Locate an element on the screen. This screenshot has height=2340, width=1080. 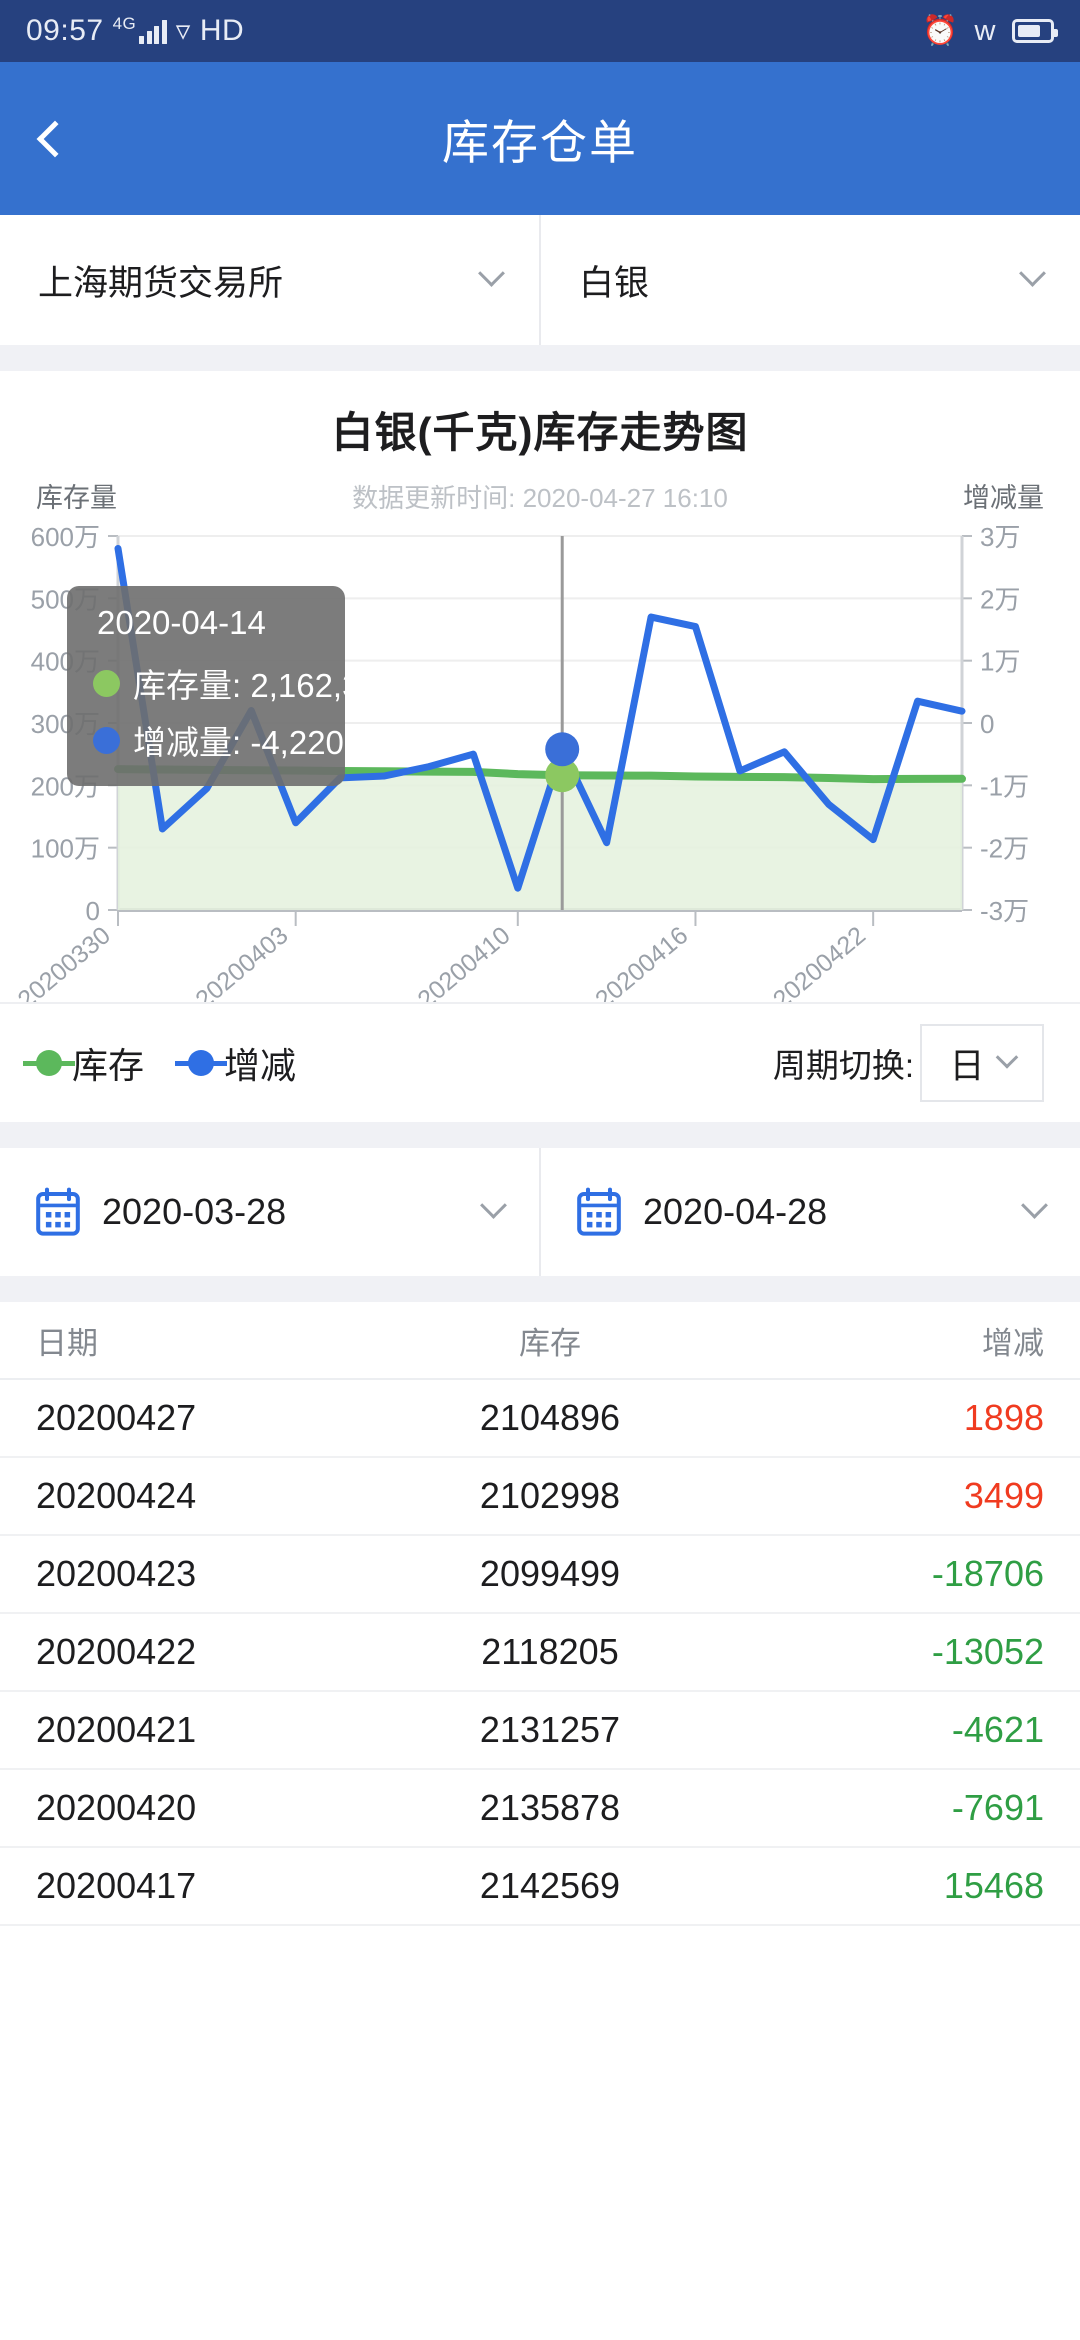
cell-stock: 2104896 is located at coordinates (550, 1417).